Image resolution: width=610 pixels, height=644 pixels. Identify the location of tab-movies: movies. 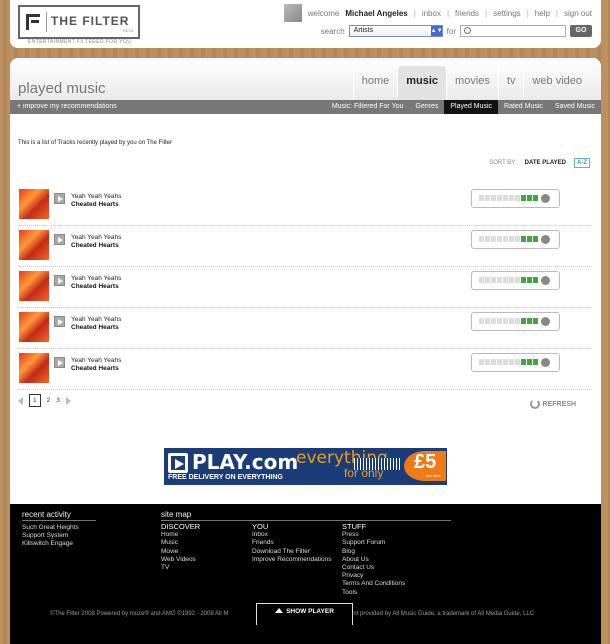
(472, 83).